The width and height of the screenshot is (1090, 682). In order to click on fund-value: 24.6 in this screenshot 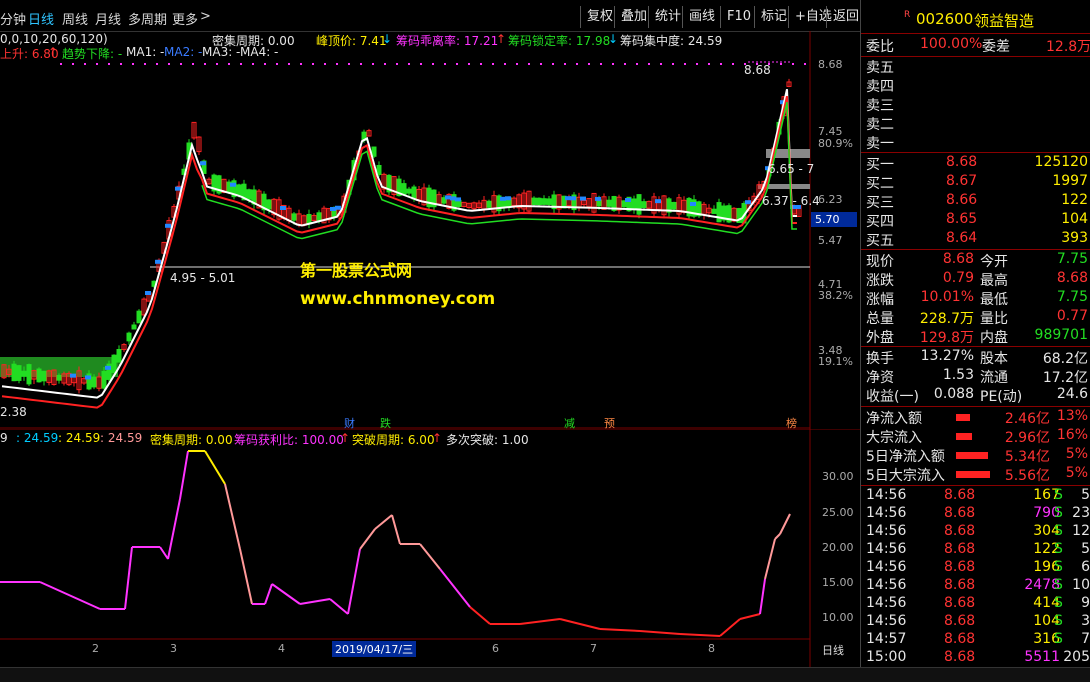, I will do `click(1072, 394)`.